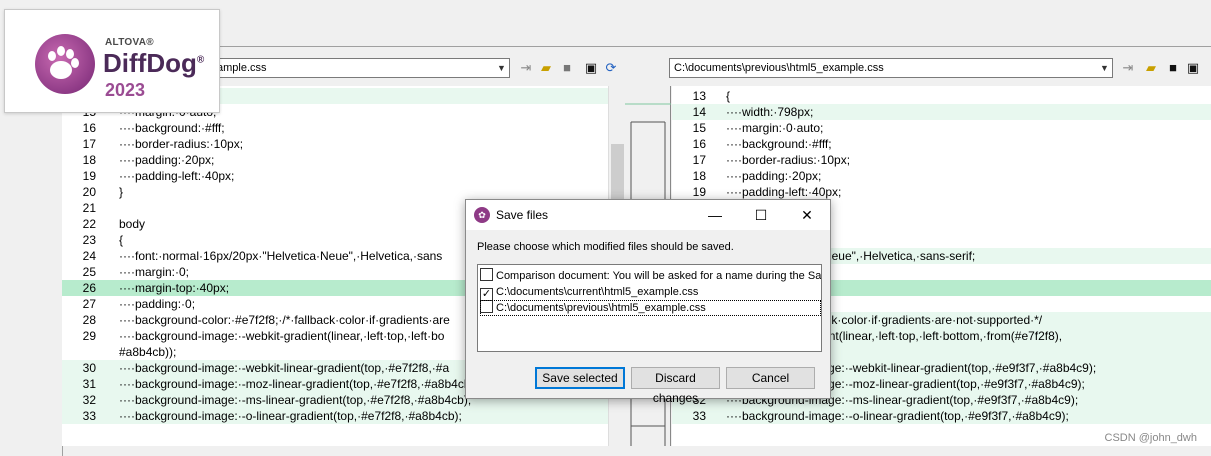  What do you see at coordinates (154, 63) in the screenshot?
I see `logo-product-name: DiffDog®` at bounding box center [154, 63].